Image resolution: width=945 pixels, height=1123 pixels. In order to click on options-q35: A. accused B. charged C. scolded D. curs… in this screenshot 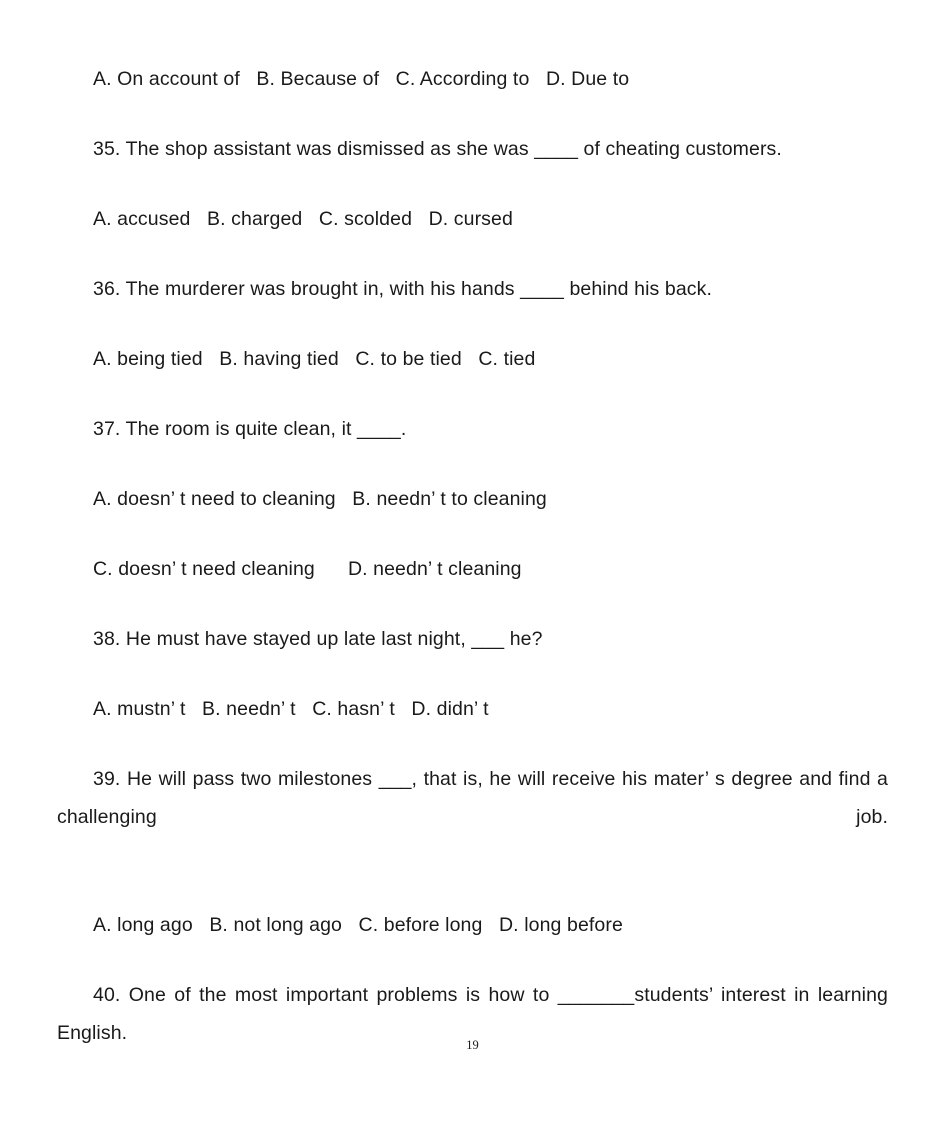, I will do `click(303, 219)`.